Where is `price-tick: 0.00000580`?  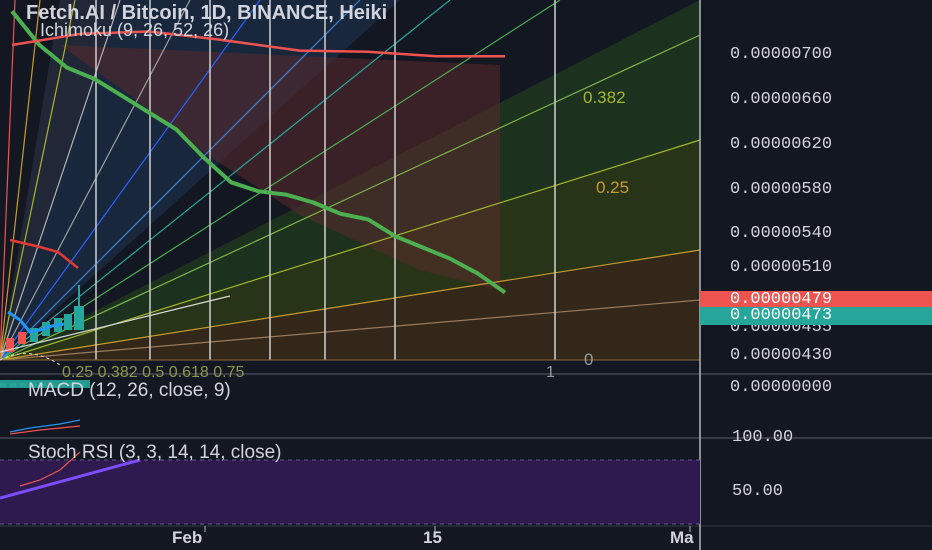 price-tick: 0.00000580 is located at coordinates (781, 189).